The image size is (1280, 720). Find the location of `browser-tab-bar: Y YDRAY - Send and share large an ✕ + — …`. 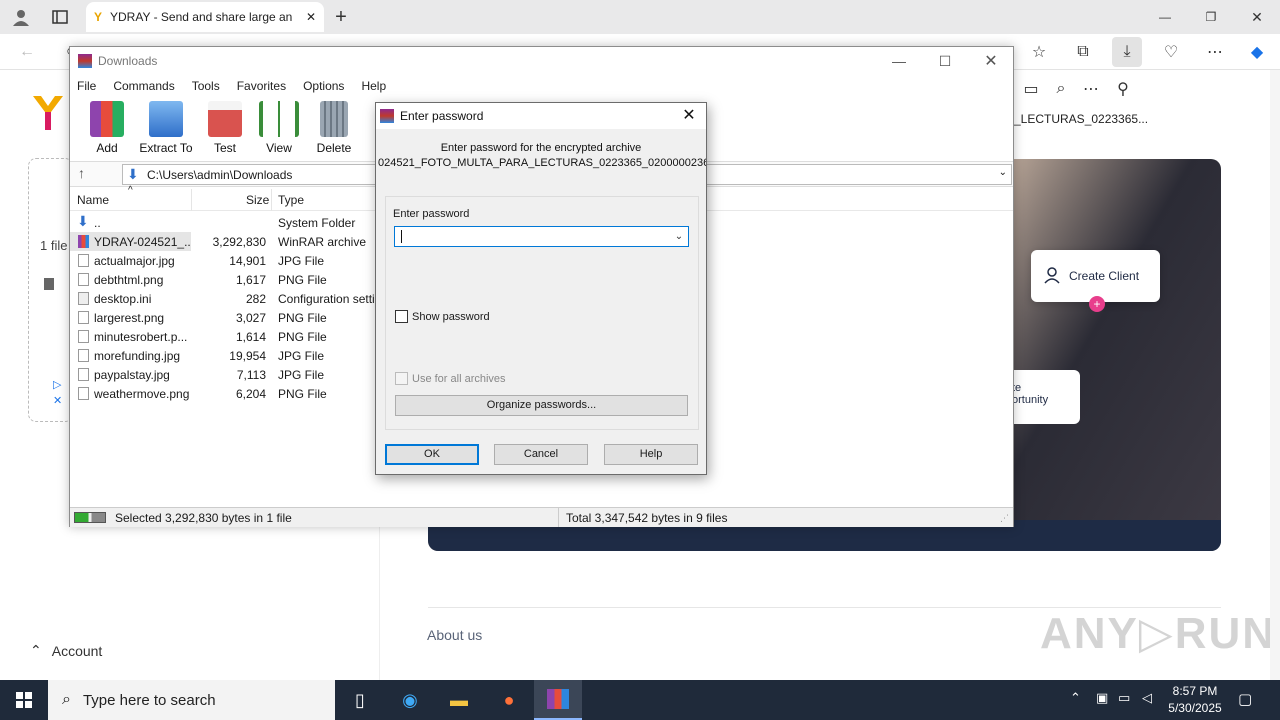

browser-tab-bar: Y YDRAY - Send and share large an ✕ + — … is located at coordinates (640, 17).